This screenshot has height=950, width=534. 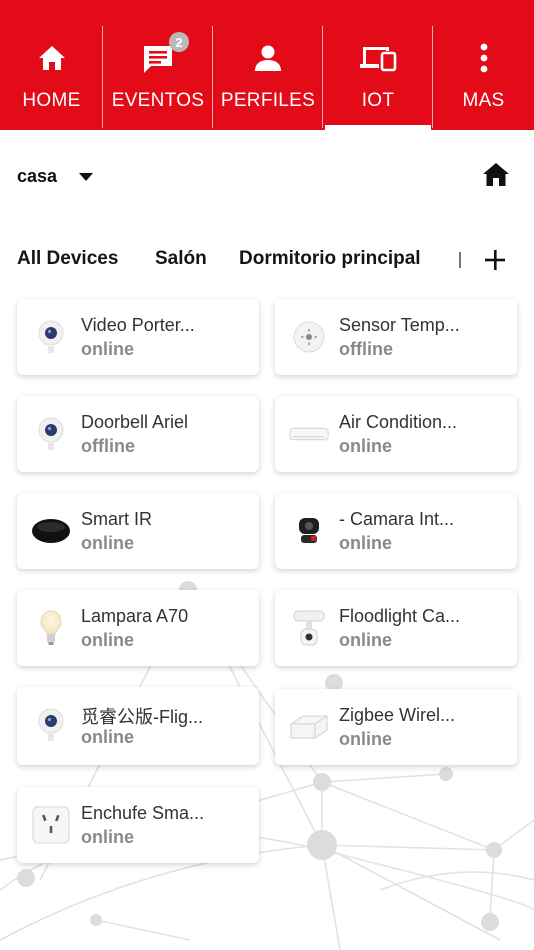 I want to click on device-card: Zigbee Wirel... online, so click(x=396, y=727).